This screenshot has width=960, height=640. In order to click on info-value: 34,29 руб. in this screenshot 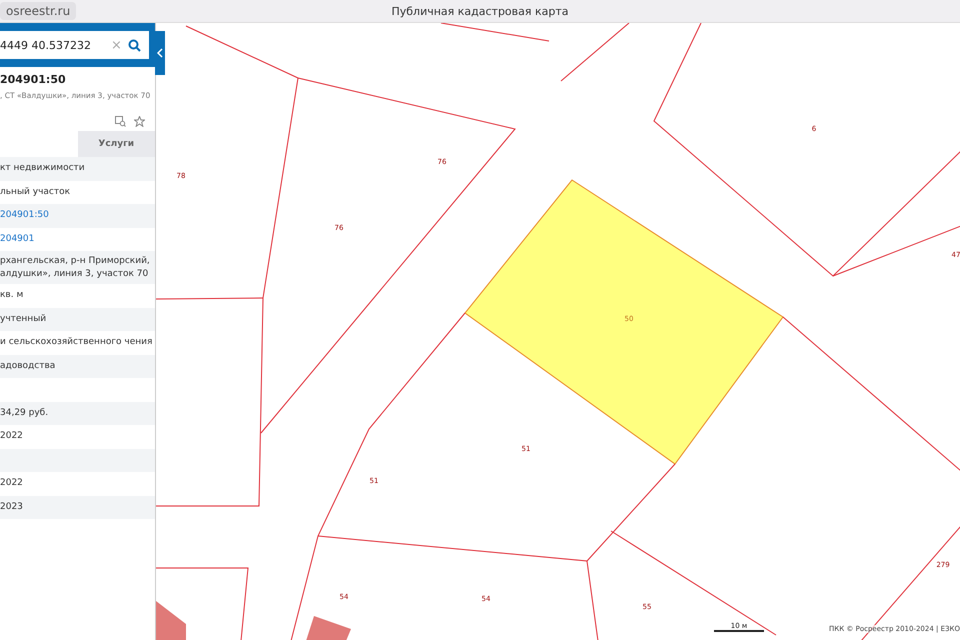, I will do `click(24, 413)`.